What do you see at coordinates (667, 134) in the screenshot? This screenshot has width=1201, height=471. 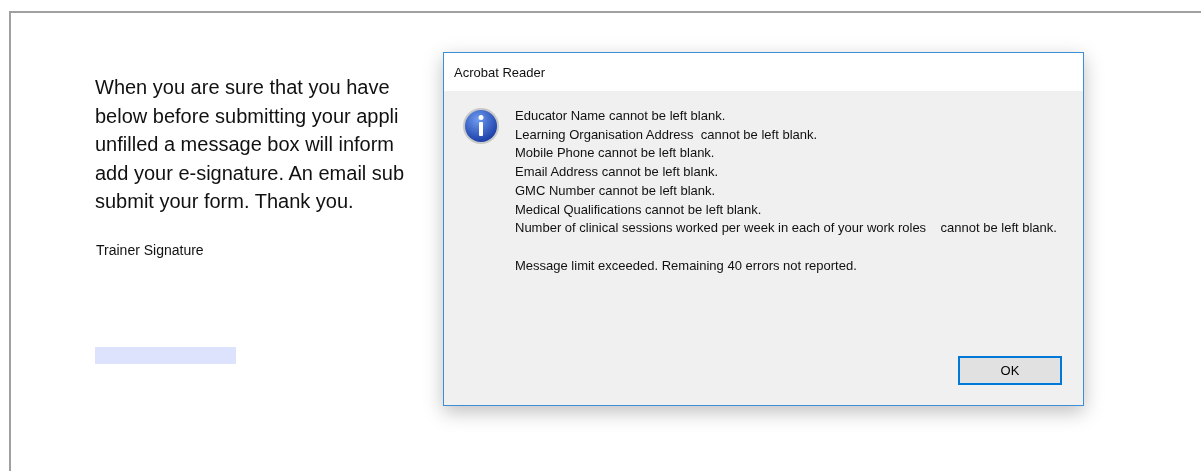 I see `error-message: Learning Organisation Address cannot be left blank.` at bounding box center [667, 134].